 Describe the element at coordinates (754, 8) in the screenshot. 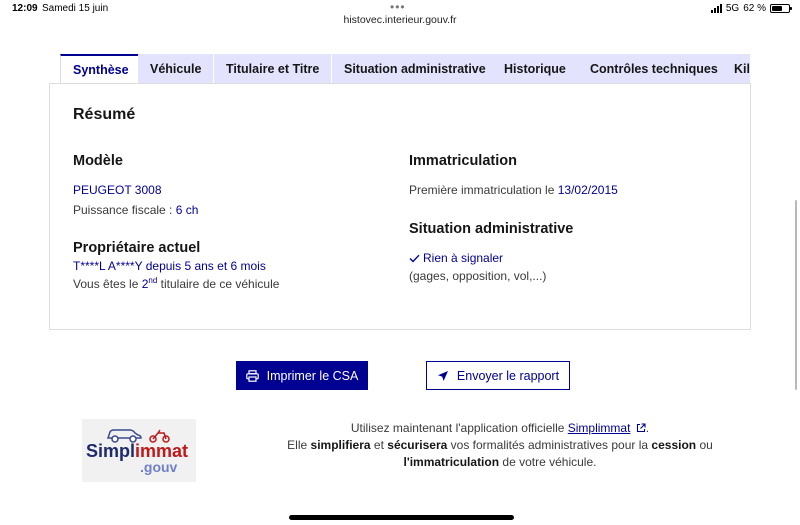

I see `battery-percent: 62 %` at that location.